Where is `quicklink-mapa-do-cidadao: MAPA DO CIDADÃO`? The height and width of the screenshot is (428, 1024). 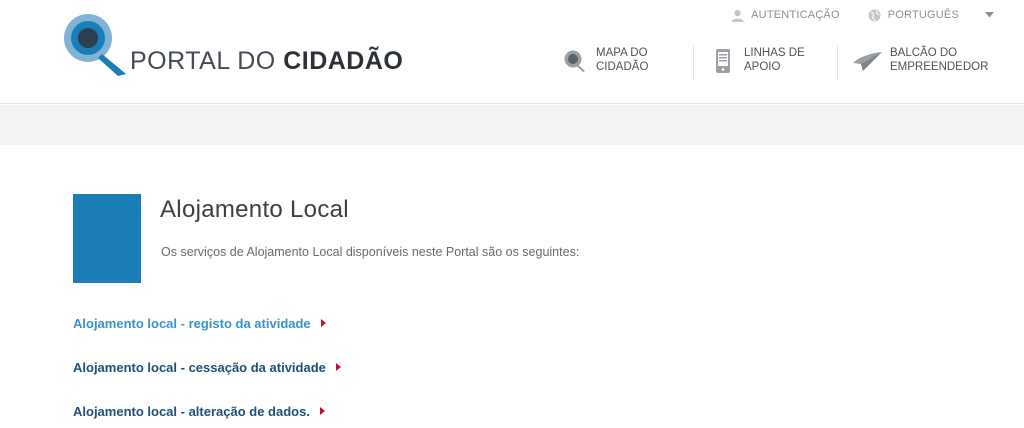
quicklink-mapa-do-cidadao: MAPA DO CIDADÃO is located at coordinates (626, 63).